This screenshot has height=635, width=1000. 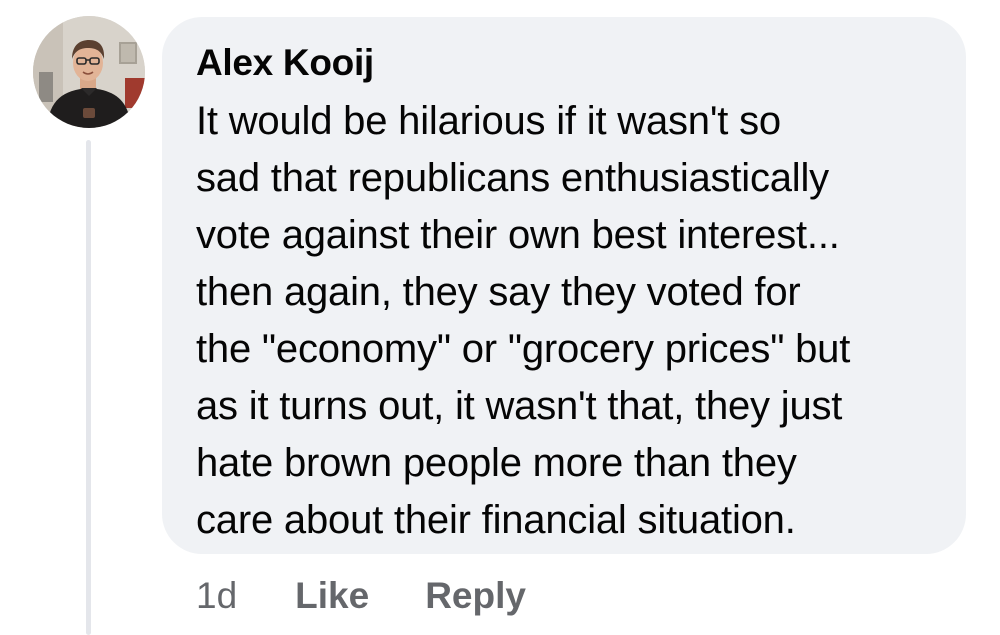 I want to click on comment-author-name: Alex Kooij, so click(x=566, y=63).